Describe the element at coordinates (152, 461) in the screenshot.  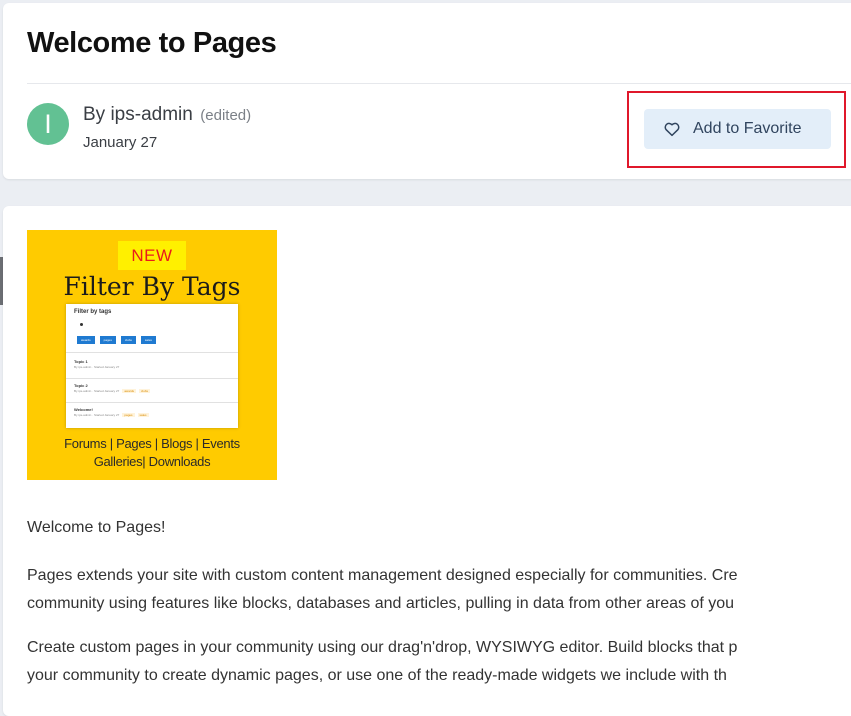
I see `promo-footer-line2: Galleries| Downloads` at that location.